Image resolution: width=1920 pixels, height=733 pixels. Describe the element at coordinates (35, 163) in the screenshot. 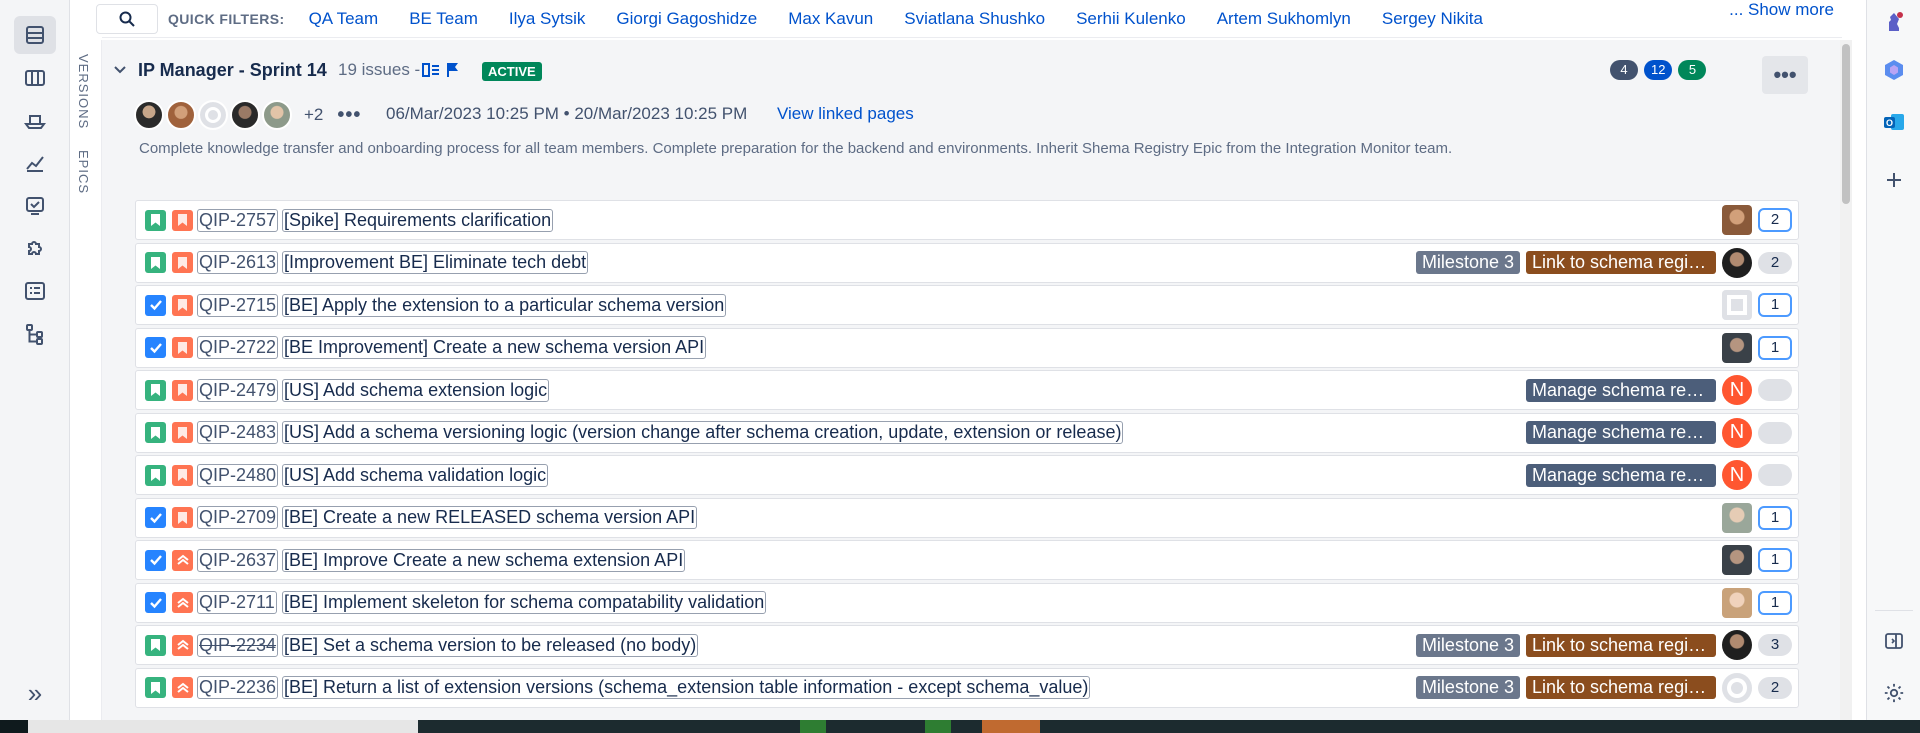

I see `reports-nav-button` at that location.